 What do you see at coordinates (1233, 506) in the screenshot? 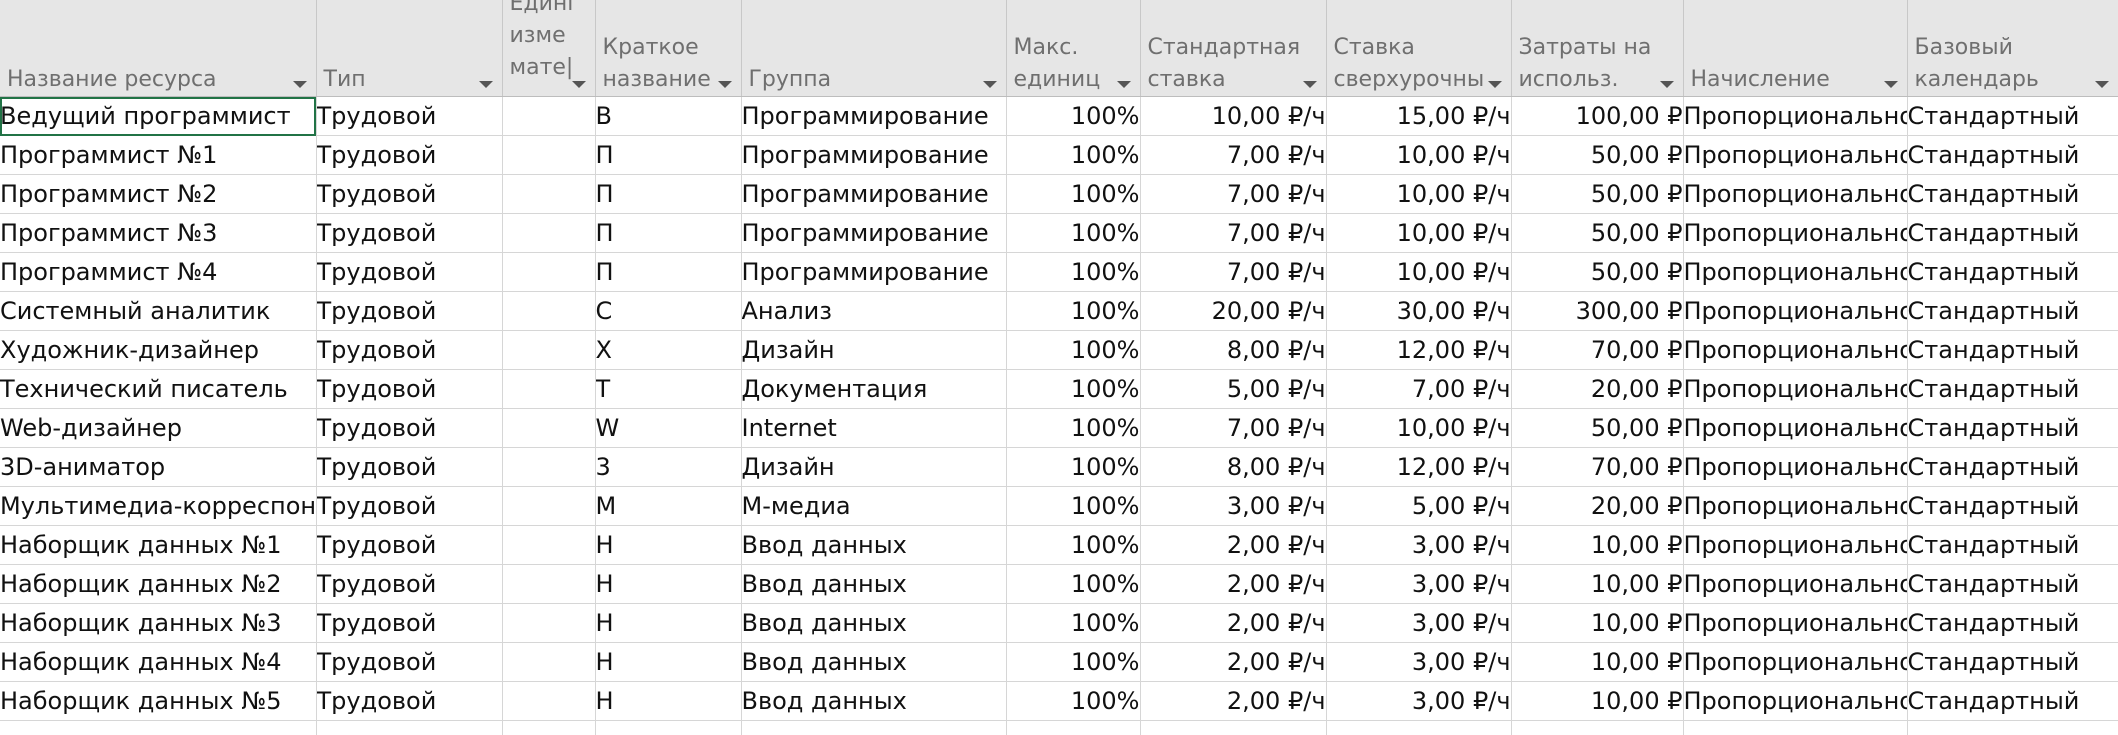
I see `cell-standard-rate: 3,00 ₽/ч` at bounding box center [1233, 506].